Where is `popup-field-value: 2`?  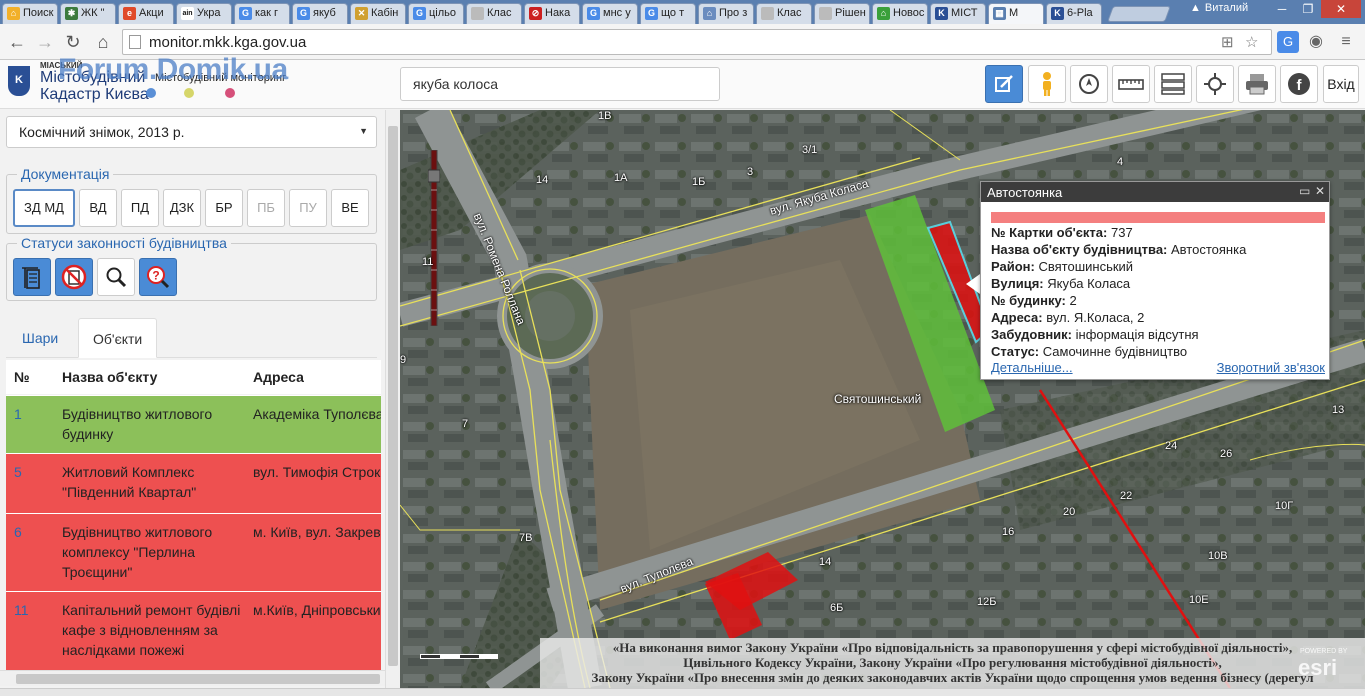 popup-field-value: 2 is located at coordinates (1073, 300).